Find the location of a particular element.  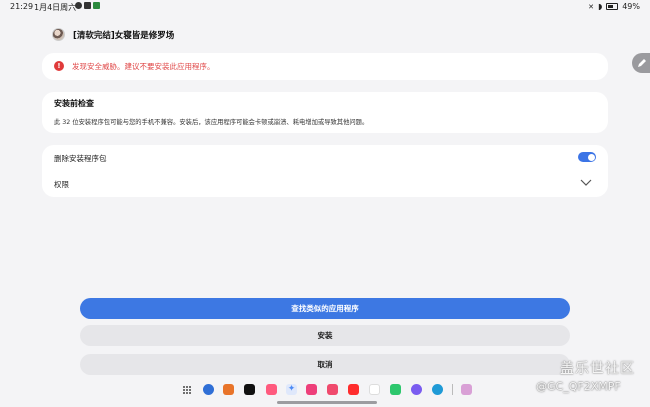

pencil-icon is located at coordinates (642, 63).